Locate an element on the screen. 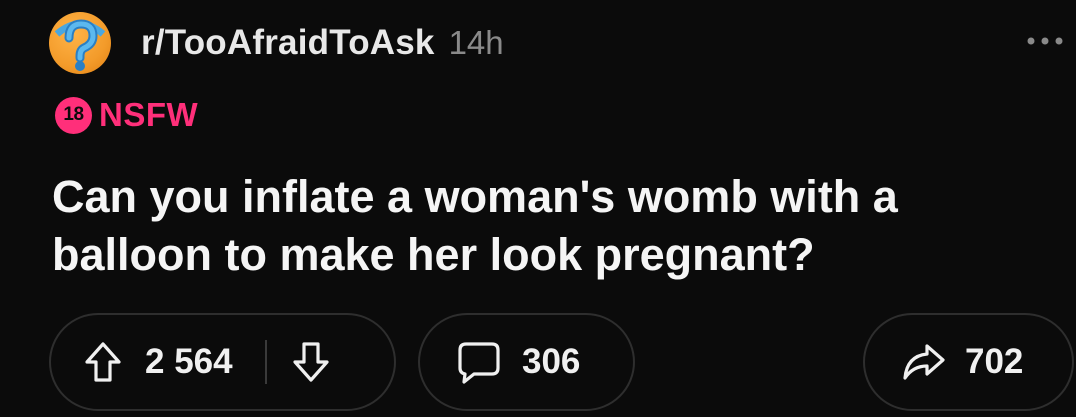 This screenshot has width=1076, height=417. share-button: 702 is located at coordinates (968, 362).